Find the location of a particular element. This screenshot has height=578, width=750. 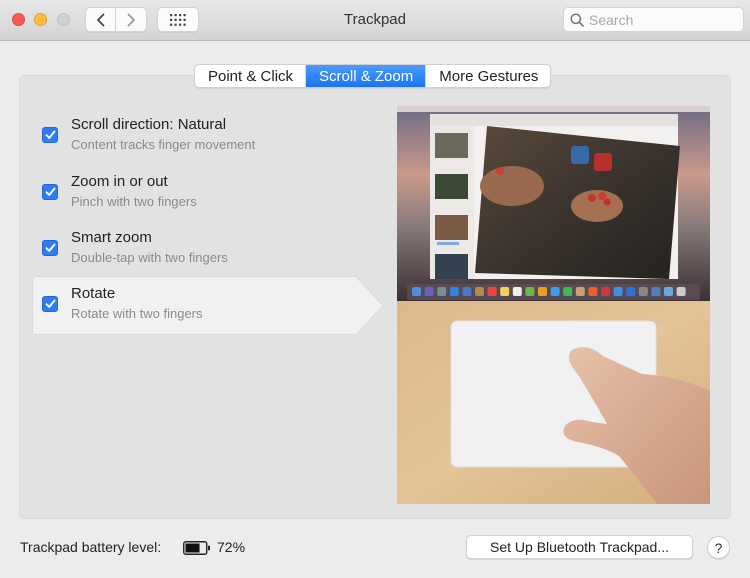

search-input is located at coordinates (664, 19).